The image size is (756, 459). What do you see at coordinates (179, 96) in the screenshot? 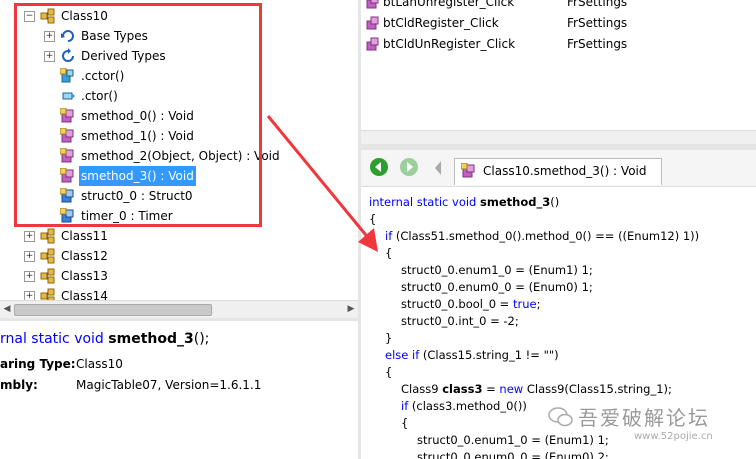
I see `tree-node: .ctor()` at bounding box center [179, 96].